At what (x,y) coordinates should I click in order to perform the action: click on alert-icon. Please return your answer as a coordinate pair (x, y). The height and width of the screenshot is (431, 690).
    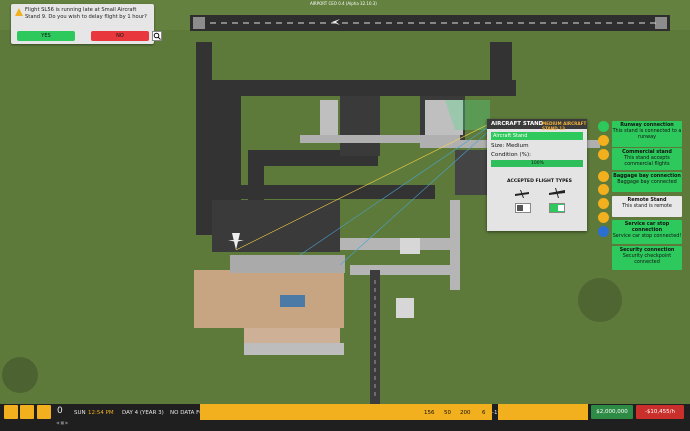
    Looking at the image, I should click on (11, 412).